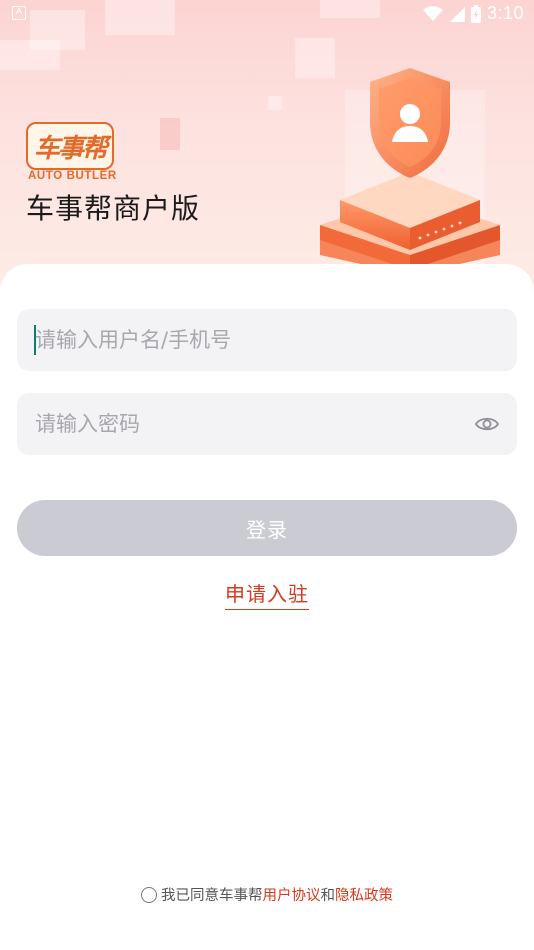 The image size is (534, 950). I want to click on username-field-container, so click(267, 340).